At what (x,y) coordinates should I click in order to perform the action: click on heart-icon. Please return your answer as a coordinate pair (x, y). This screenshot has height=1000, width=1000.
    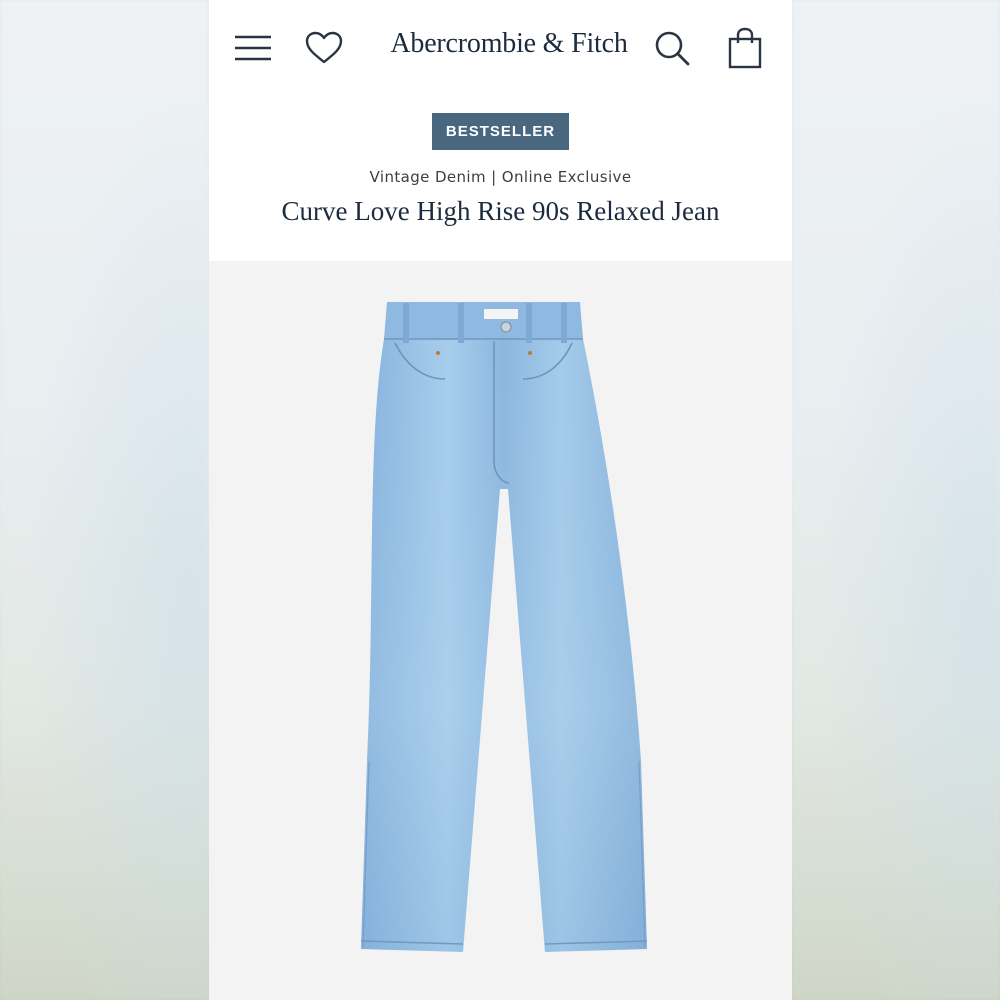
    Looking at the image, I should click on (324, 48).